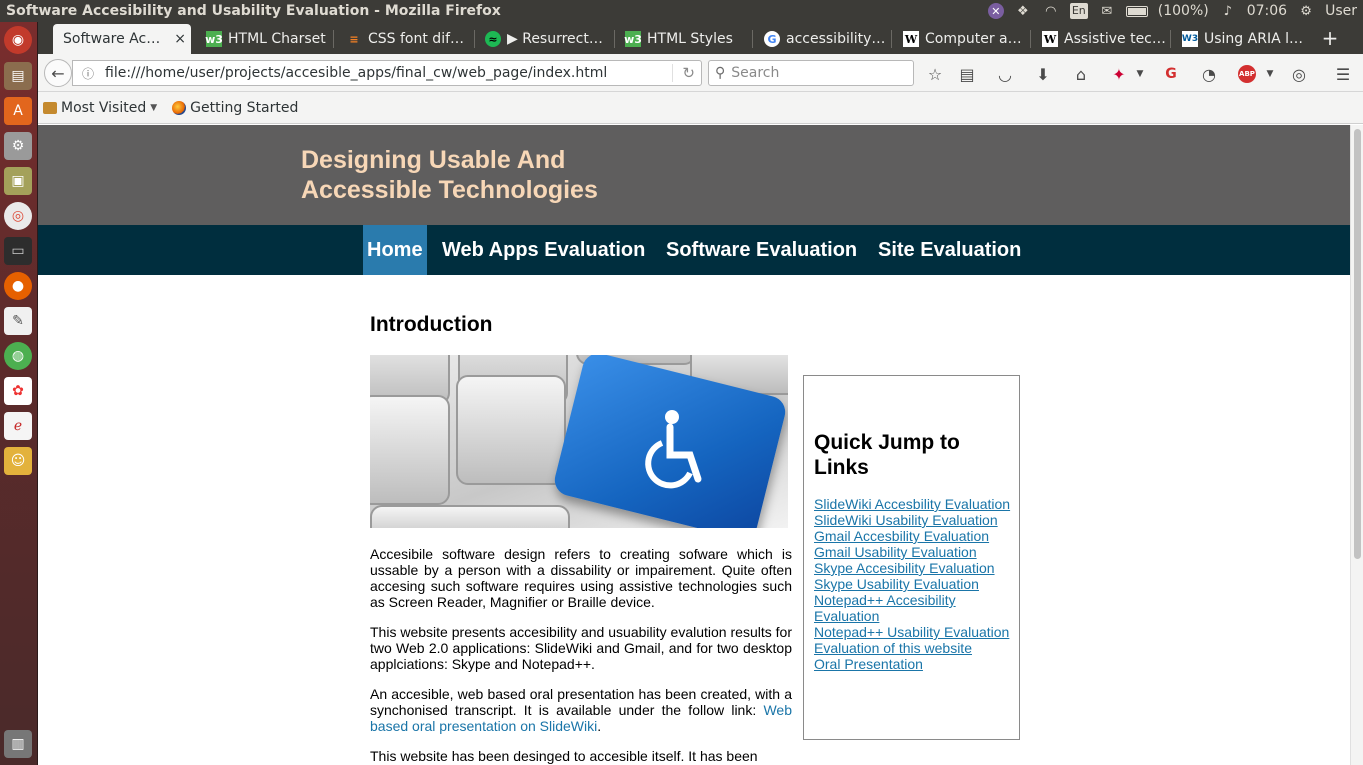 The width and height of the screenshot is (1363, 765). Describe the element at coordinates (1183, 11) in the screenshot. I see `battery-percentage: (100%)` at that location.